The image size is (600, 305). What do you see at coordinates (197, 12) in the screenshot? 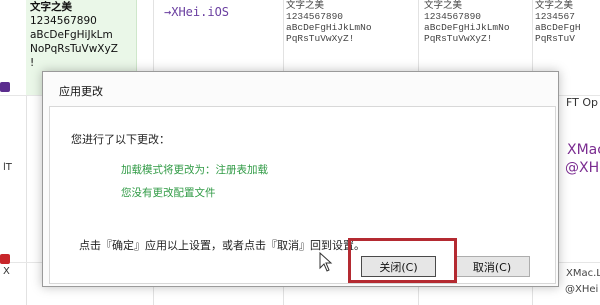
I see `preview-title: →XHei.iOS` at bounding box center [197, 12].